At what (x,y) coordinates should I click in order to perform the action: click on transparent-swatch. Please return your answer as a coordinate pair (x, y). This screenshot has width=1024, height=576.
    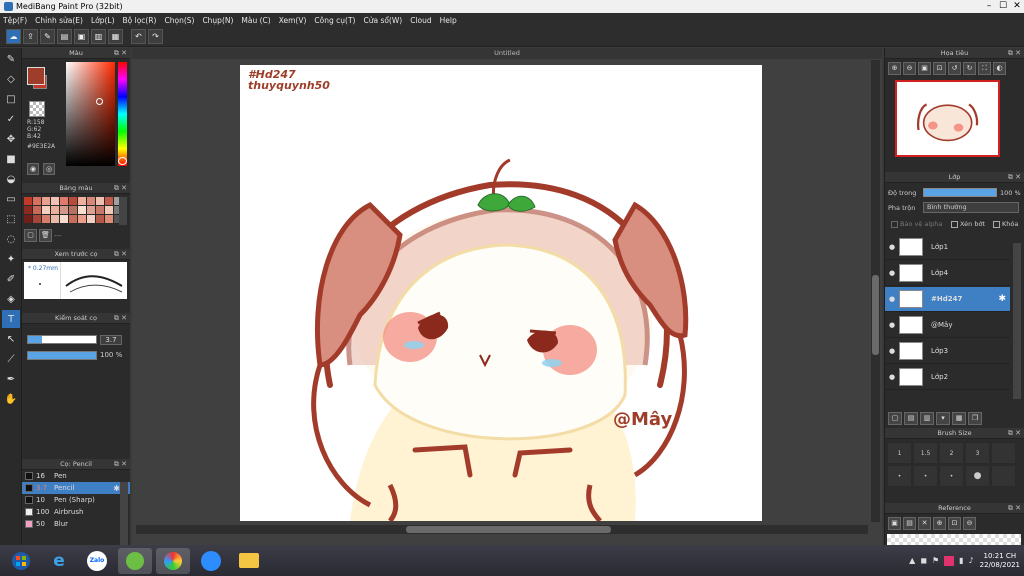
    Looking at the image, I should click on (37, 109).